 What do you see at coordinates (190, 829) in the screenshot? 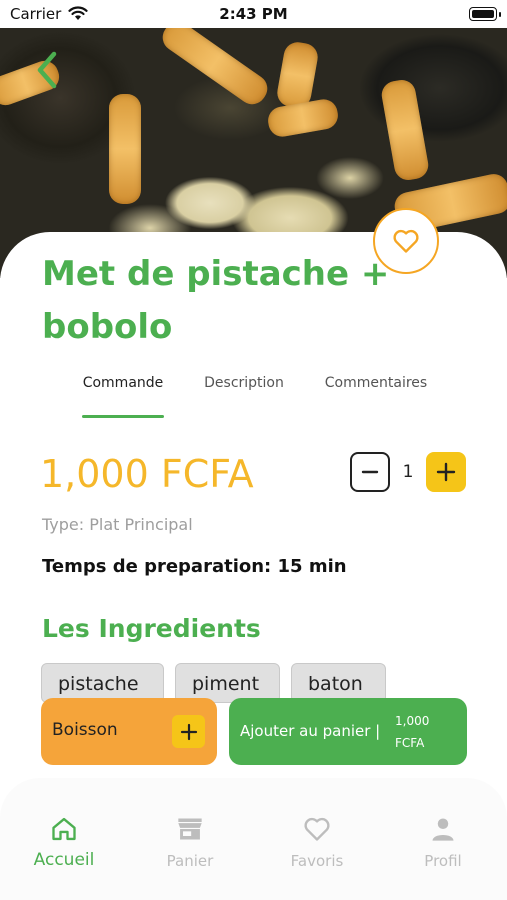
I see `store-icon` at bounding box center [190, 829].